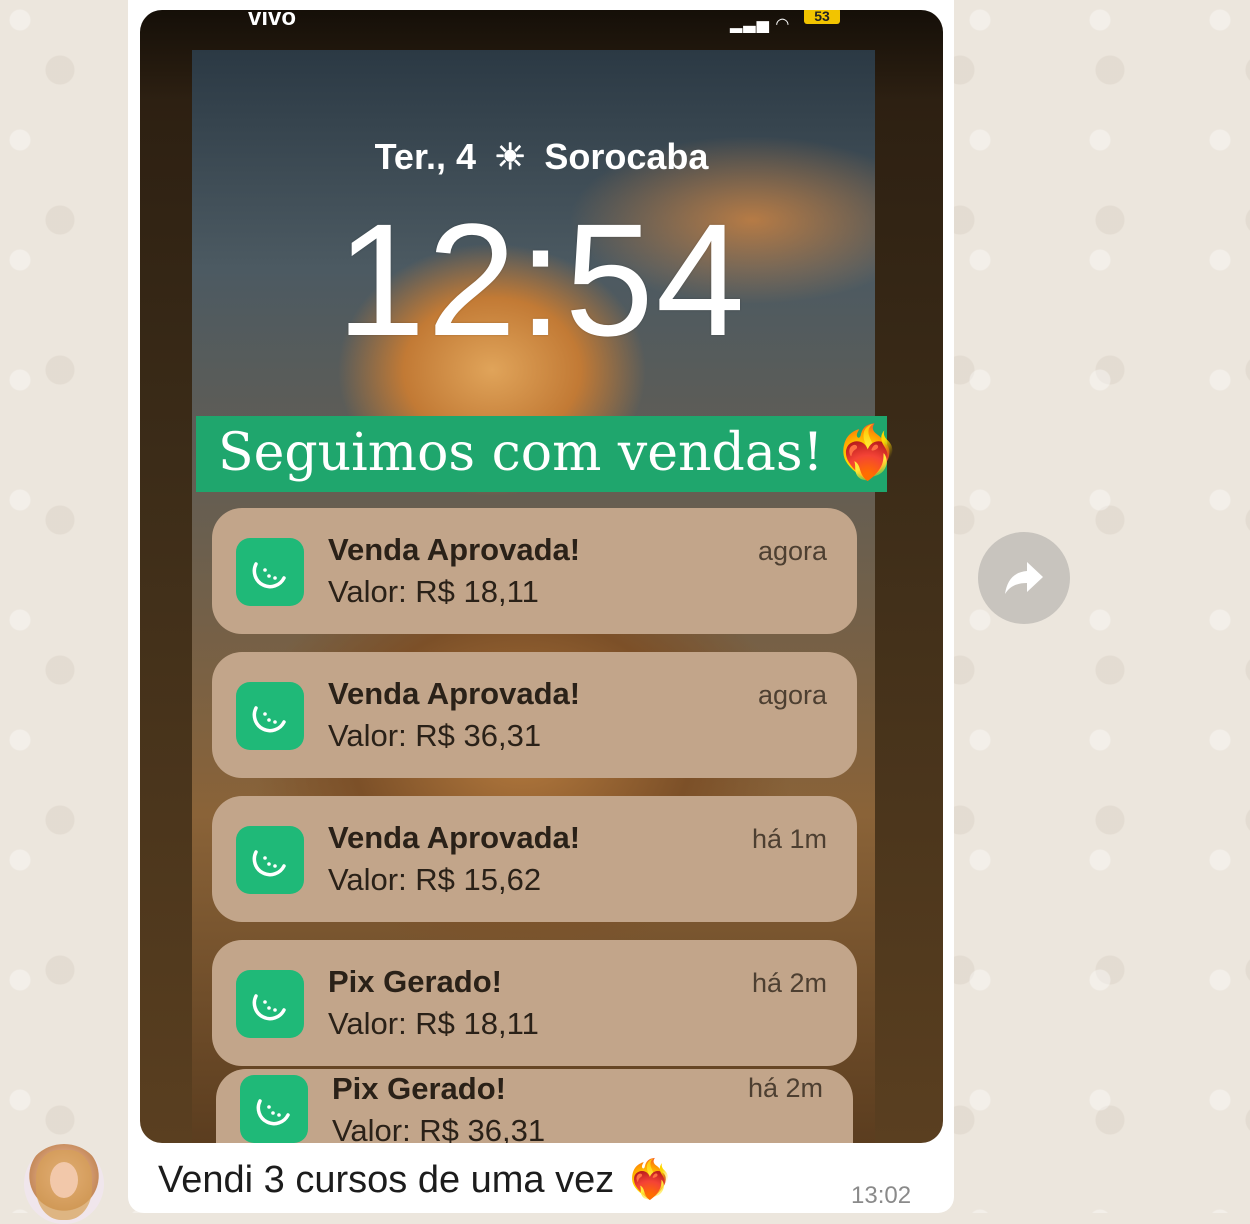 This screenshot has width=1250, height=1224. What do you see at coordinates (534, 1106) in the screenshot?
I see `notification: Pix Gerado! Valor: R$ 36,31 há 2m` at bounding box center [534, 1106].